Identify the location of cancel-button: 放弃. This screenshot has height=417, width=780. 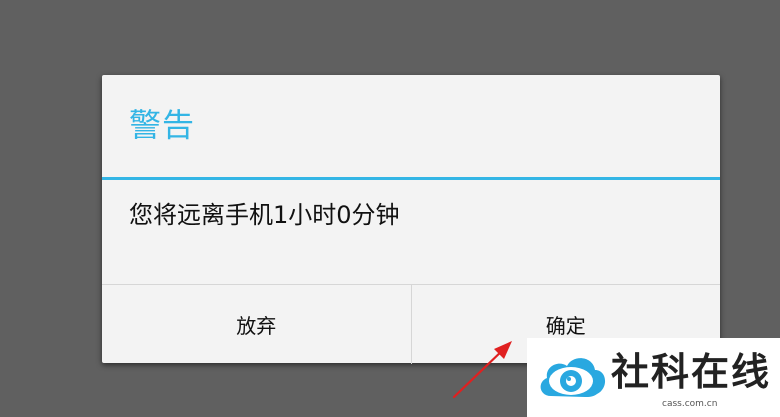
(256, 324).